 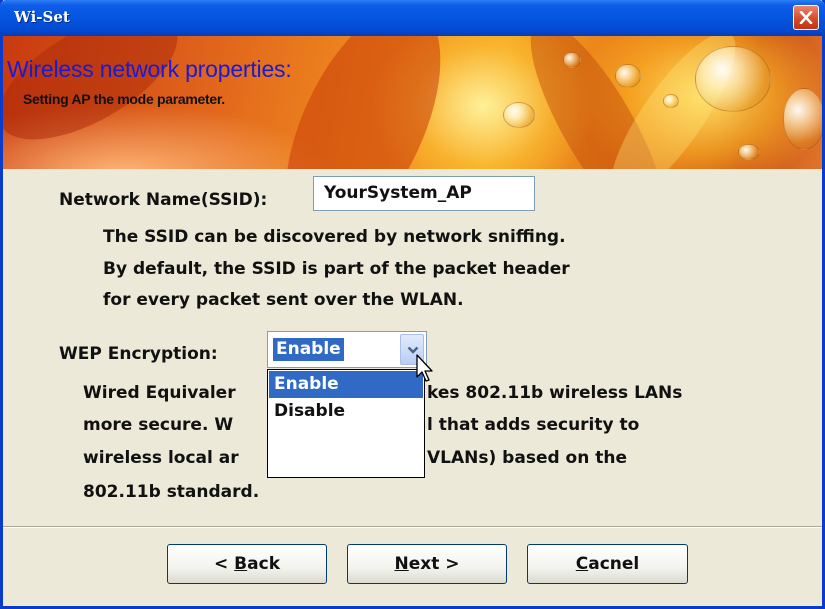 What do you see at coordinates (138, 354) in the screenshot?
I see `wep-label: WEP Encryption:` at bounding box center [138, 354].